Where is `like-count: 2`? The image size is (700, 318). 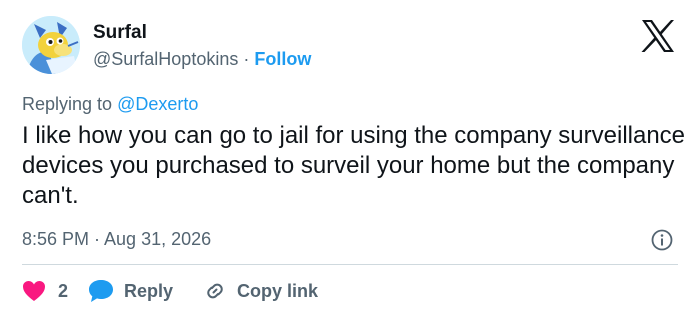 like-count: 2 is located at coordinates (63, 290).